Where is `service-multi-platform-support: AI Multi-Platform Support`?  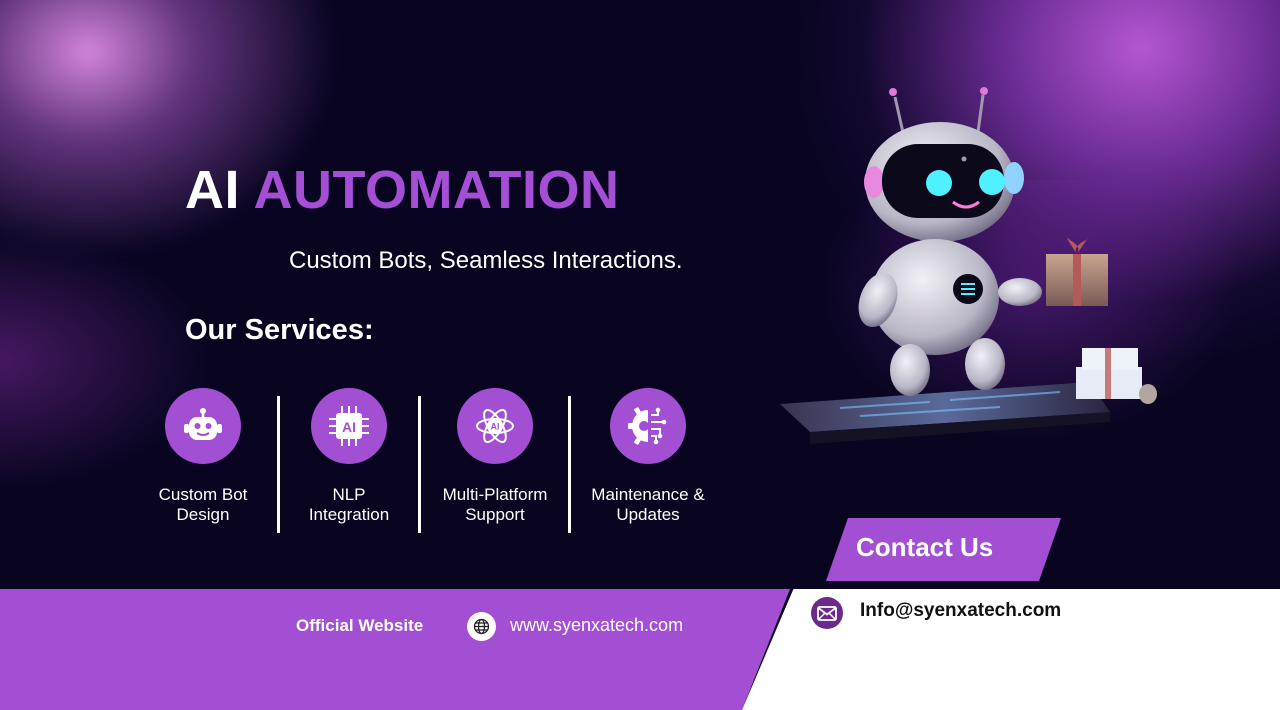 service-multi-platform-support: AI Multi-Platform Support is located at coordinates (495, 456).